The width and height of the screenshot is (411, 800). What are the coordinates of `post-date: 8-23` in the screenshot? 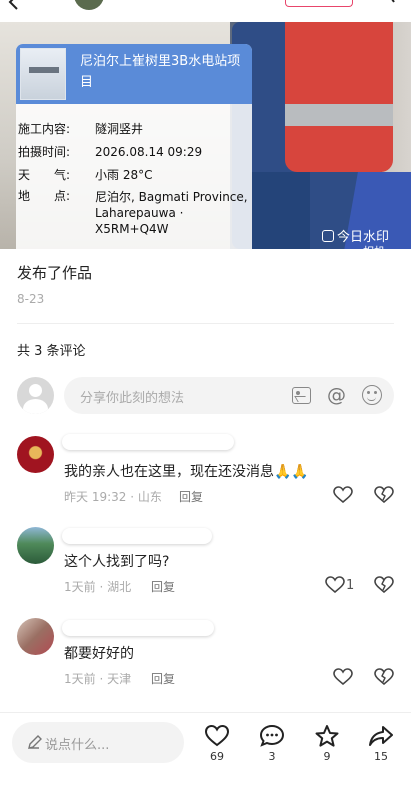 It's located at (31, 299).